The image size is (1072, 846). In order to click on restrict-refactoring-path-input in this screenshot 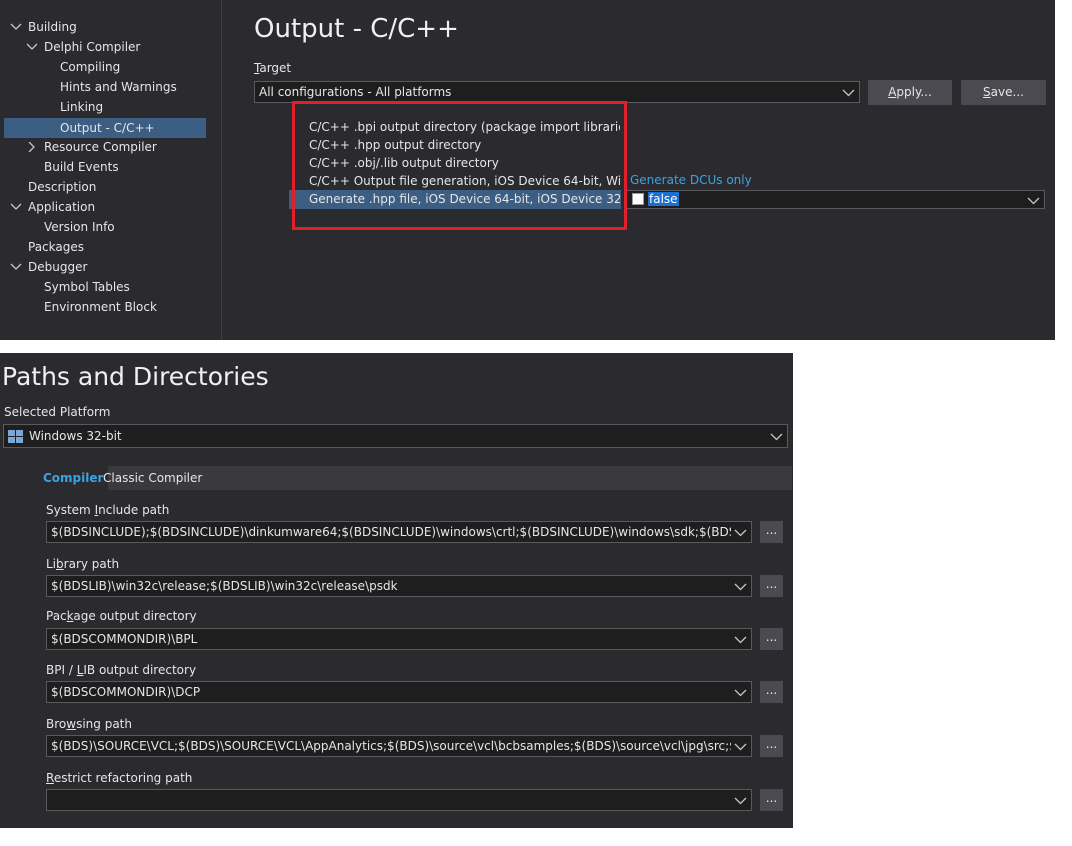, I will do `click(399, 800)`.